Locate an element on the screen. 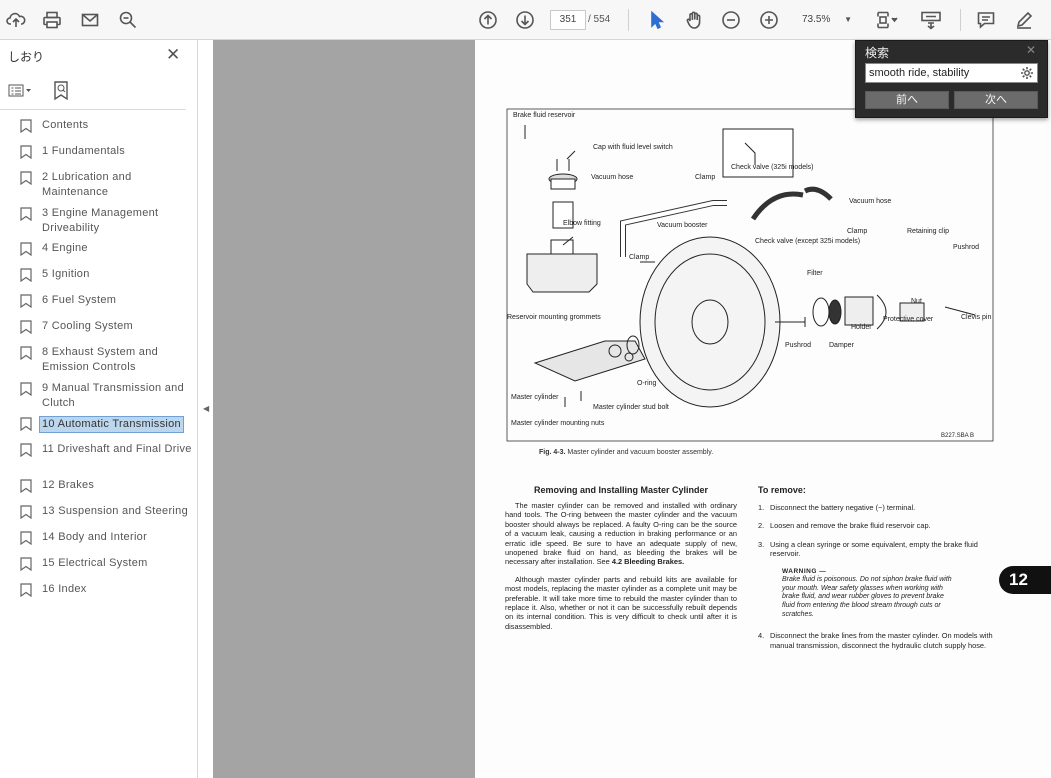 Image resolution: width=1051 pixels, height=778 pixels. bookmark-label: 5 Ignition is located at coordinates (66, 274).